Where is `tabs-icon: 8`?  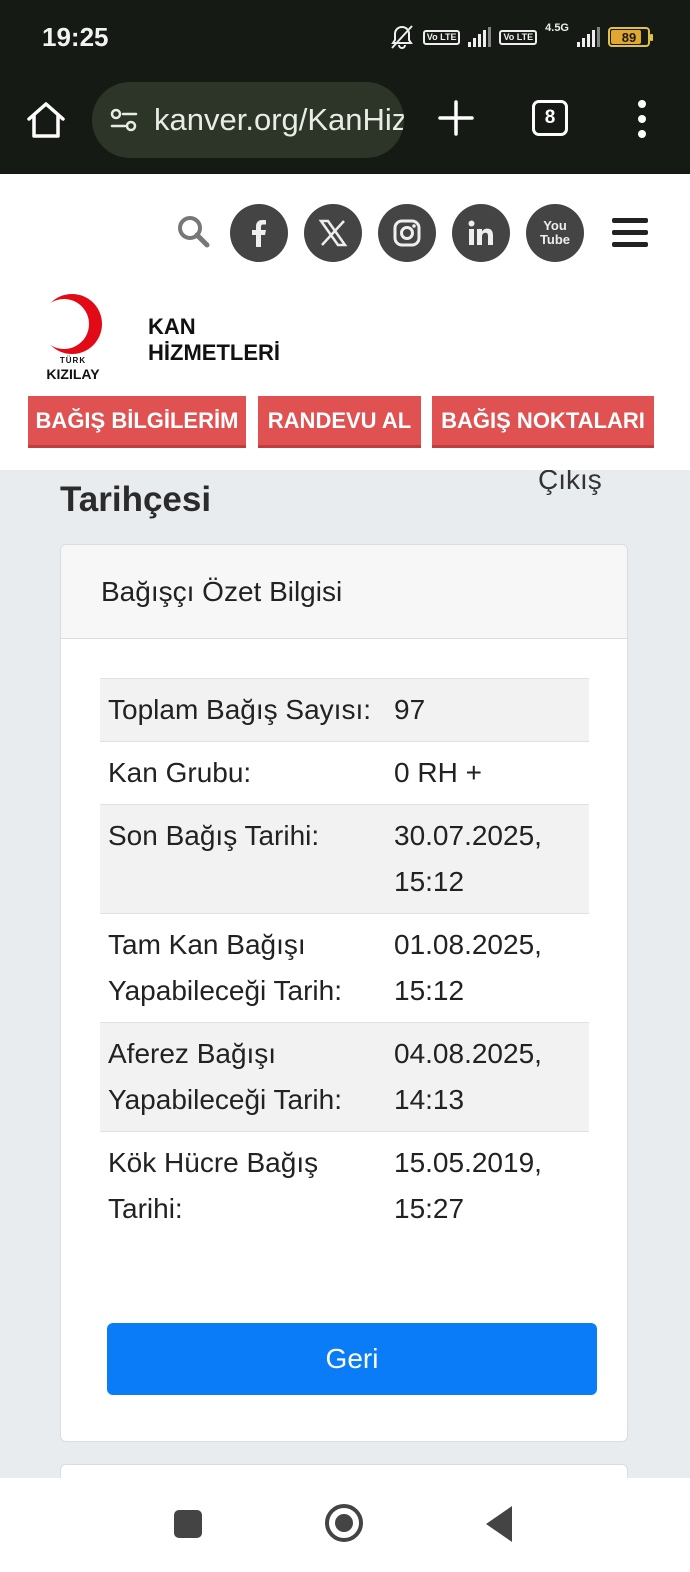 tabs-icon: 8 is located at coordinates (550, 118).